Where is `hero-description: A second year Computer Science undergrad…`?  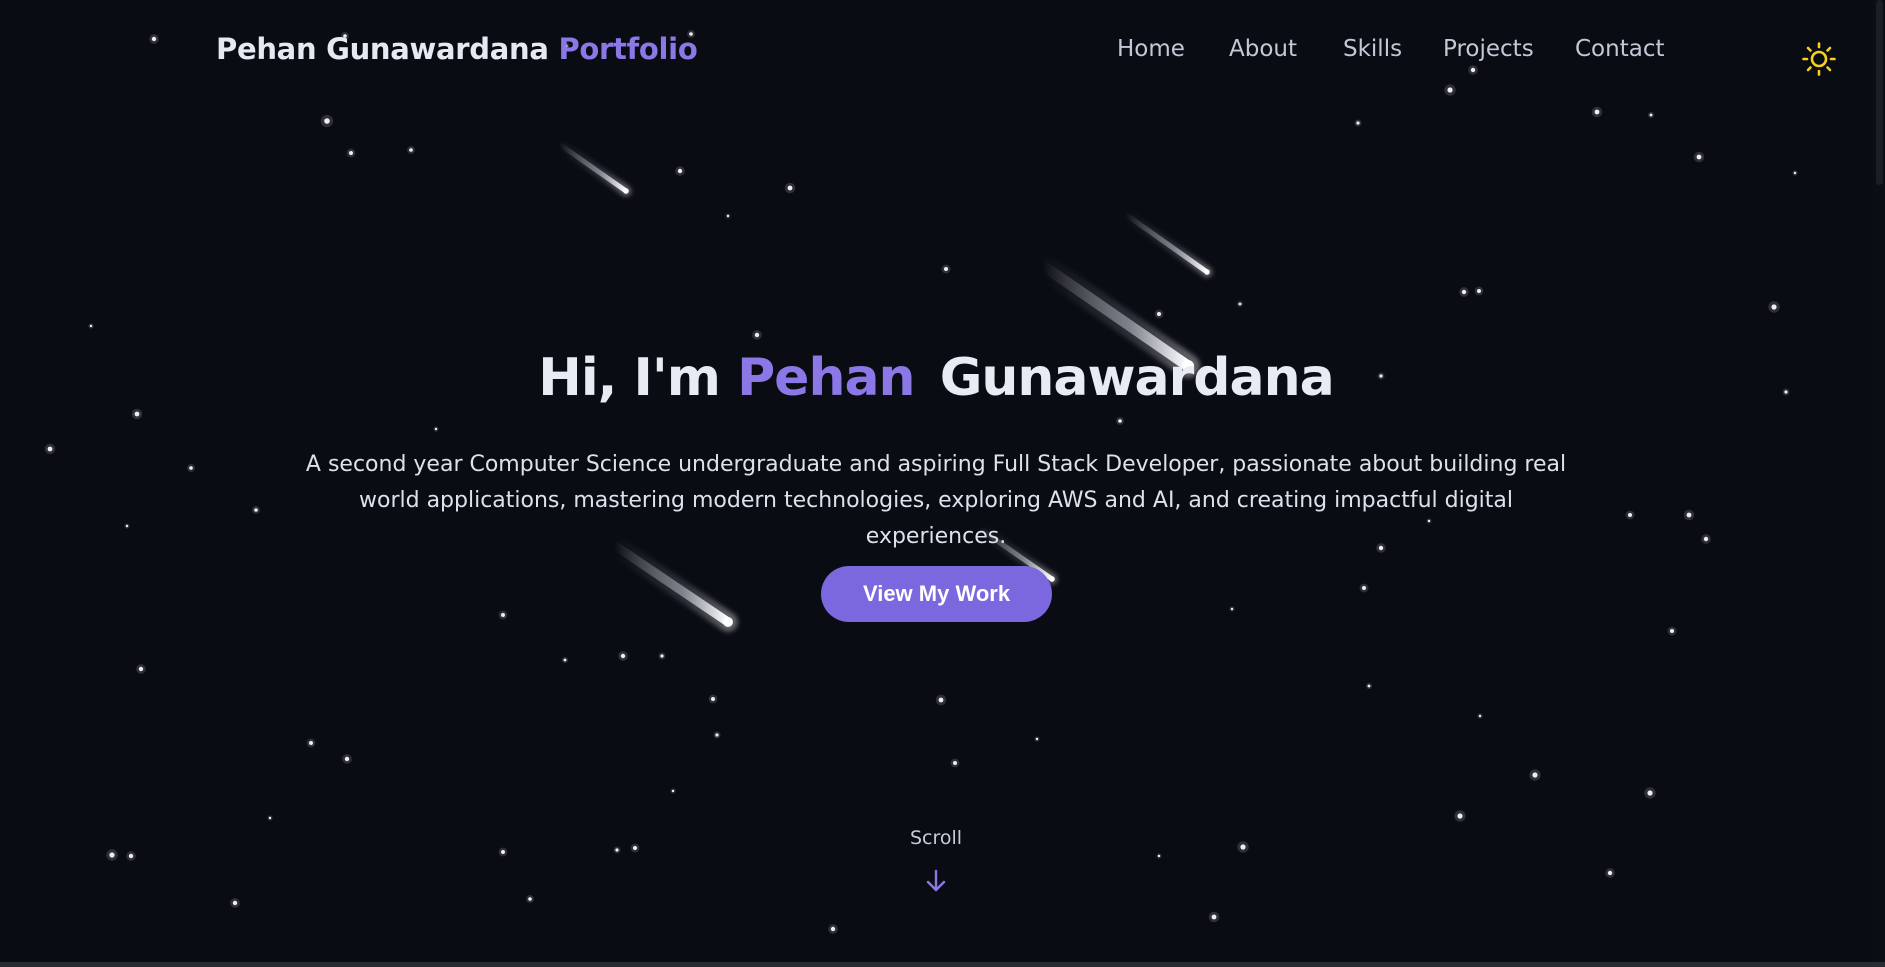
hero-description: A second year Computer Science undergrad… is located at coordinates (936, 500).